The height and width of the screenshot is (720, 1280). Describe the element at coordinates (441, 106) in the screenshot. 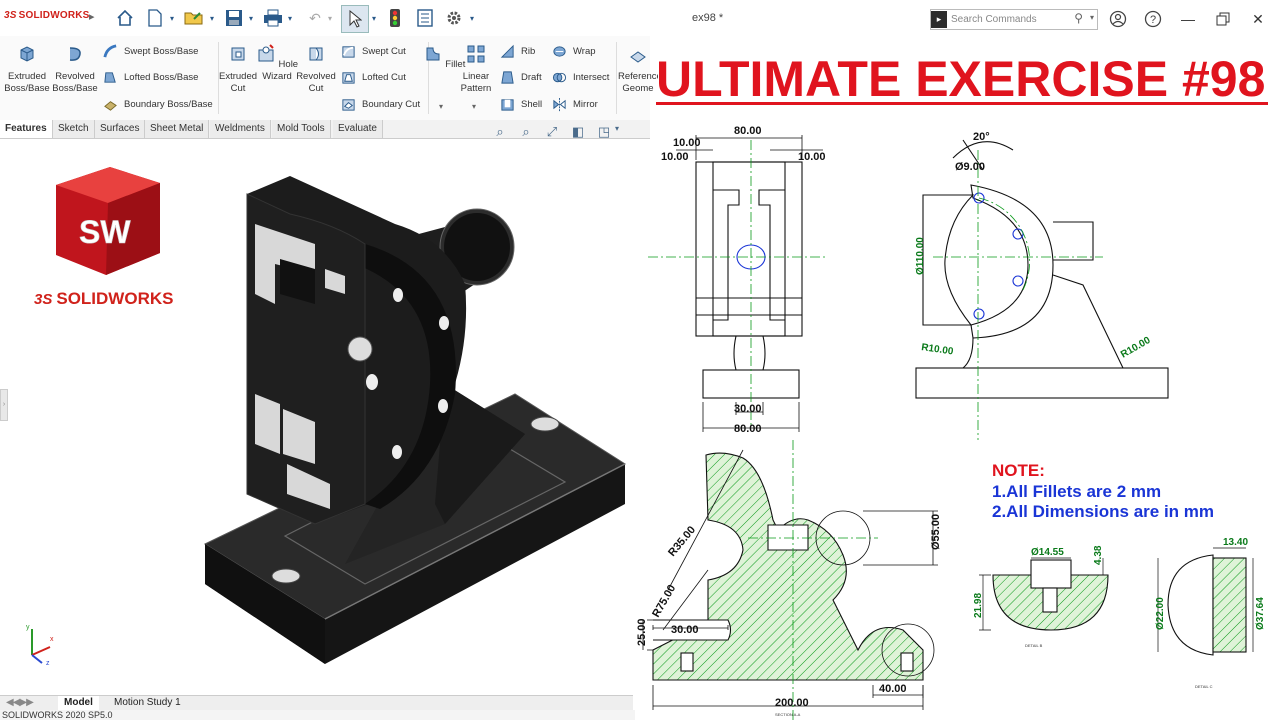

I see `fillet-dropdown-icon: ▾` at that location.